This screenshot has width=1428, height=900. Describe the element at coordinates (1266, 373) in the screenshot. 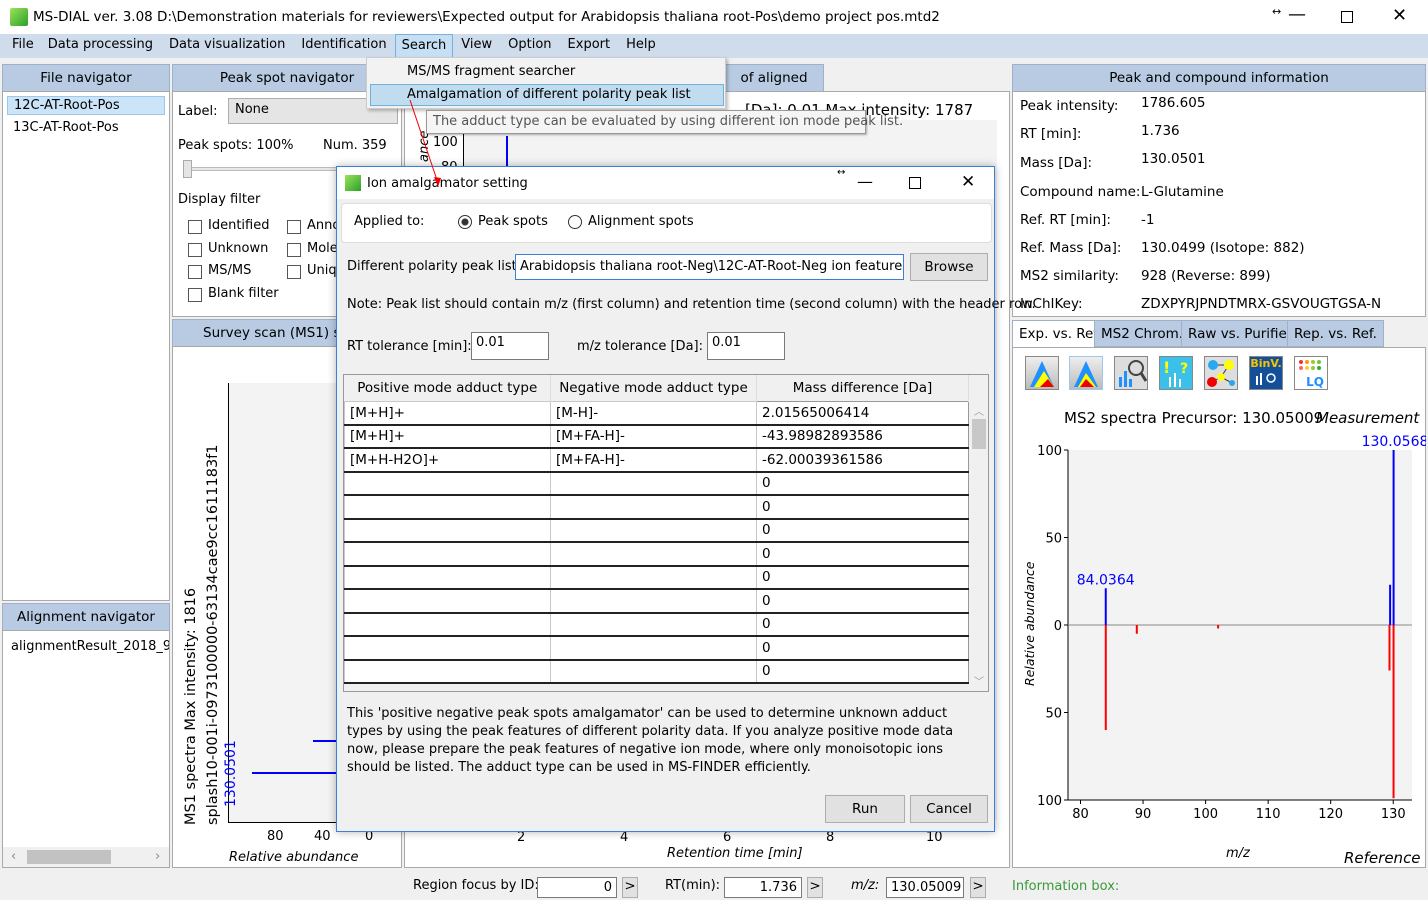

I see `binv-icon: BinV.` at that location.